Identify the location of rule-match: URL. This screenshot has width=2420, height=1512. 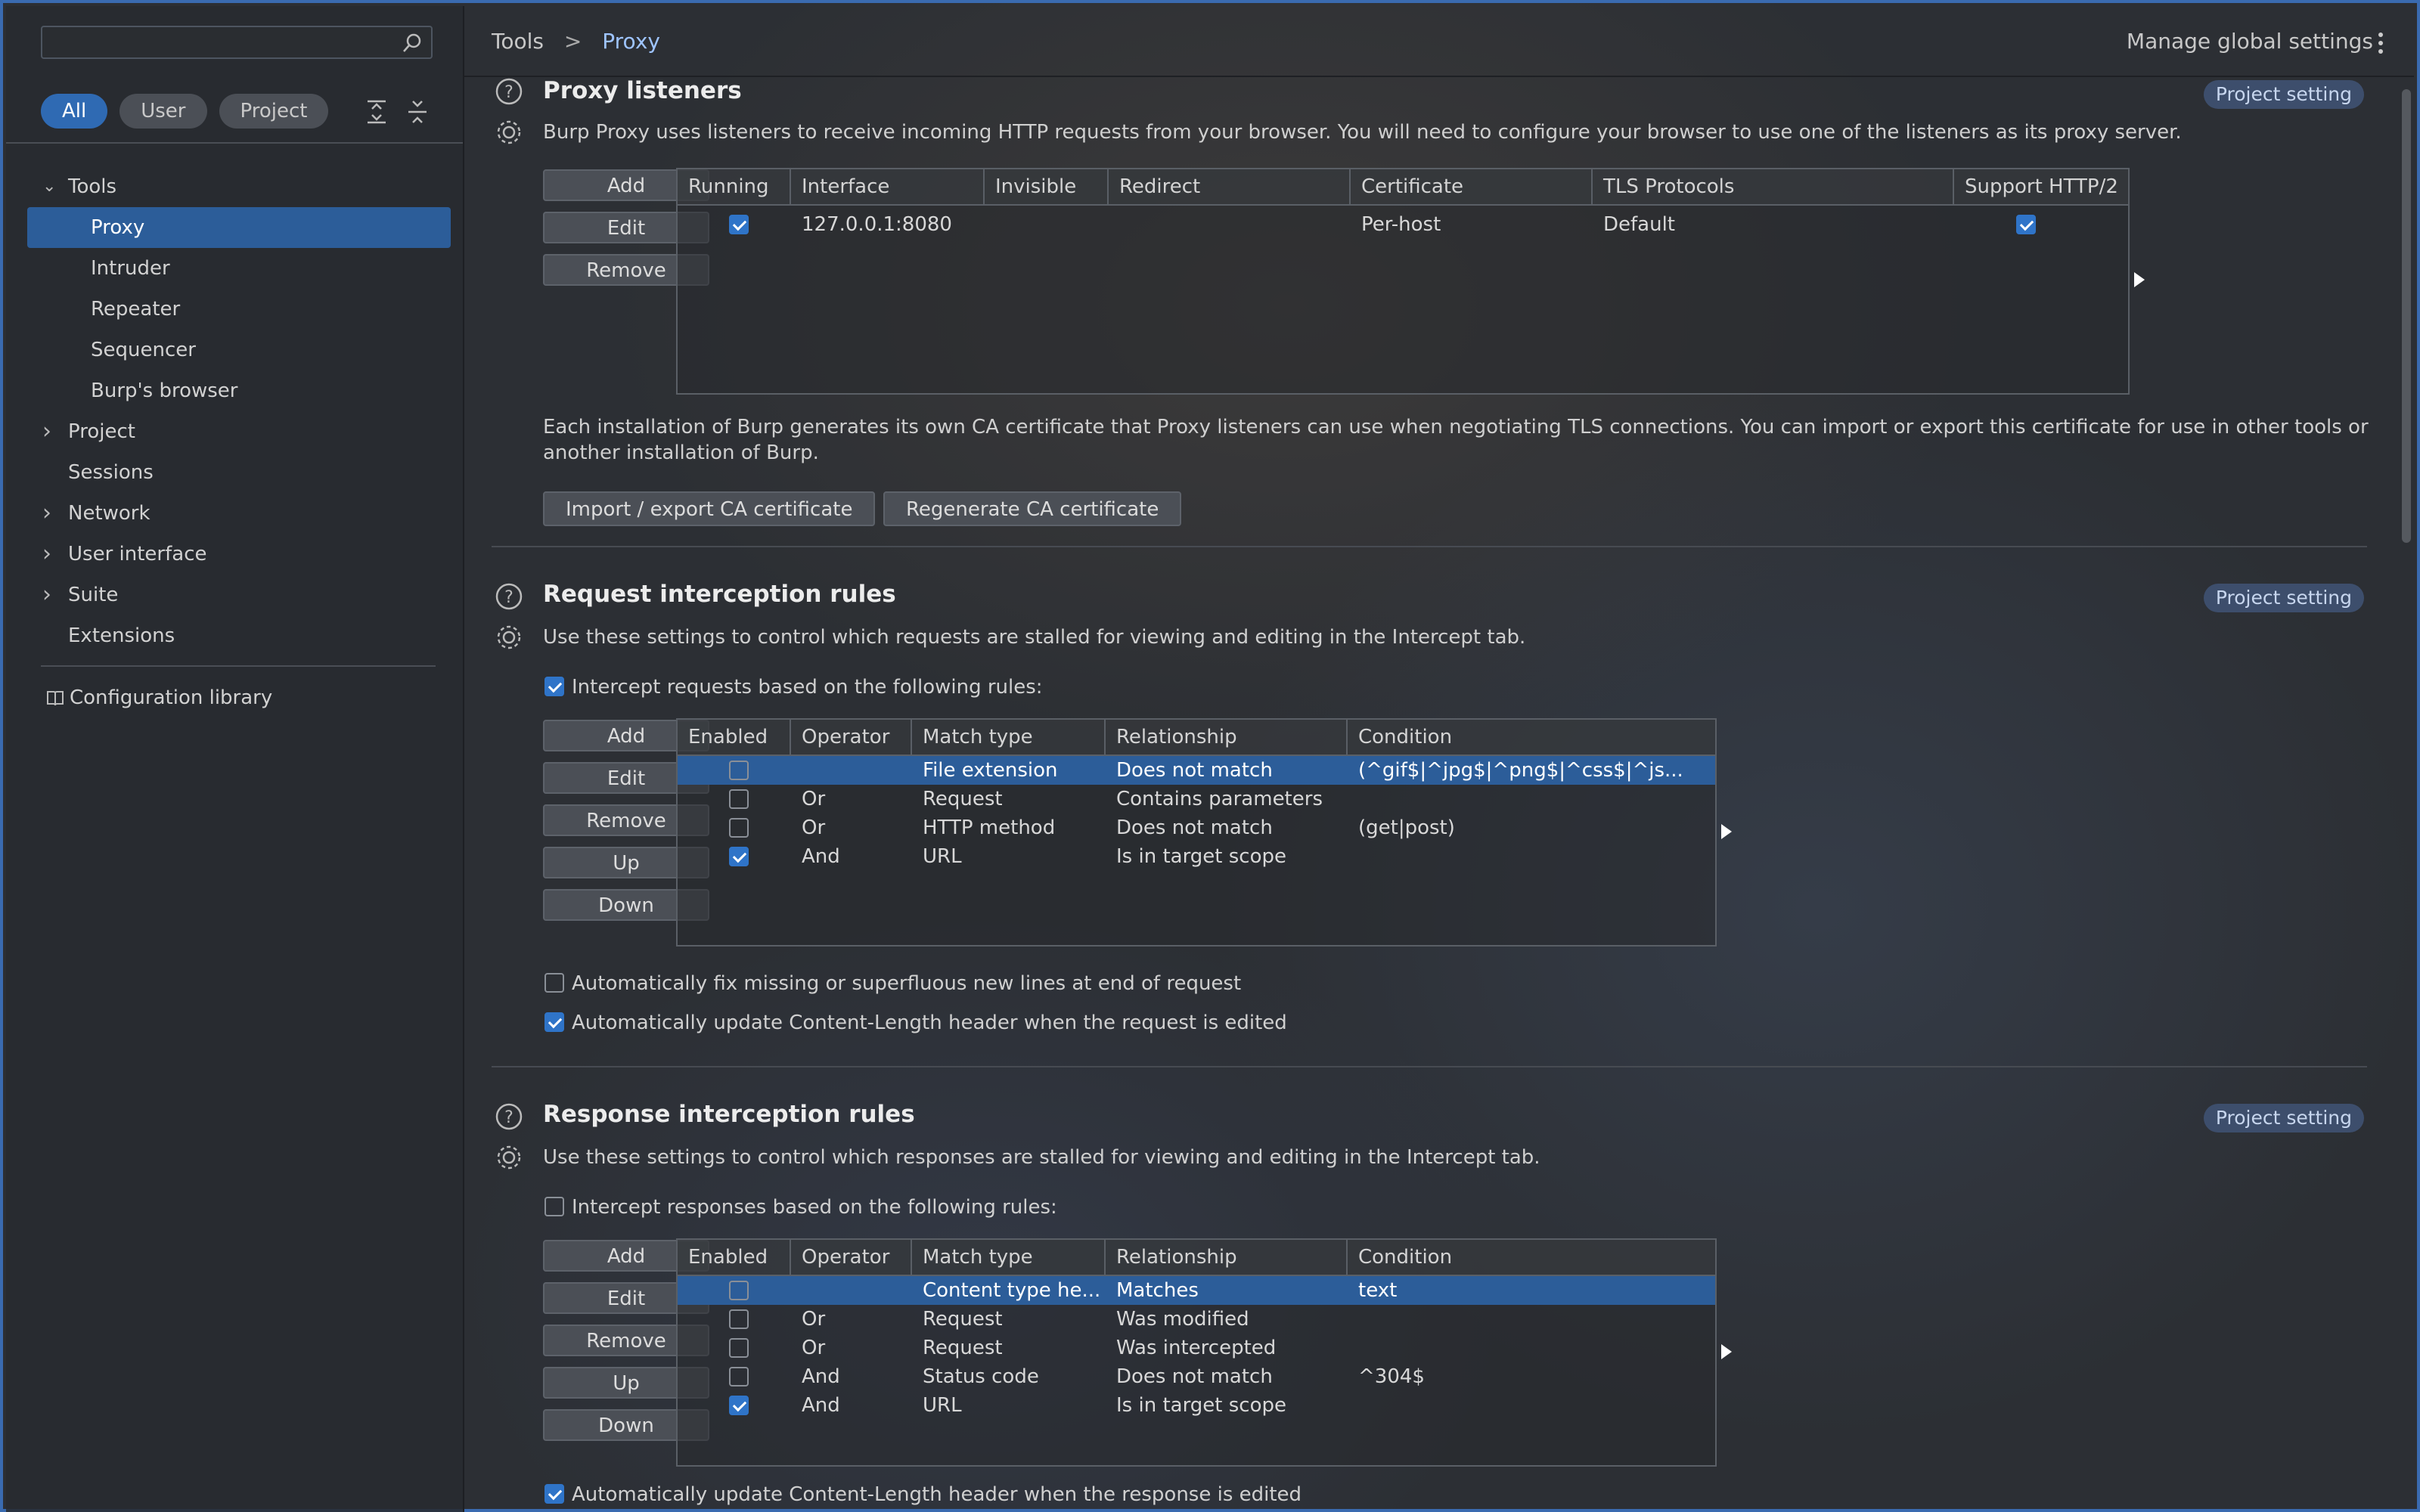
(943, 1405).